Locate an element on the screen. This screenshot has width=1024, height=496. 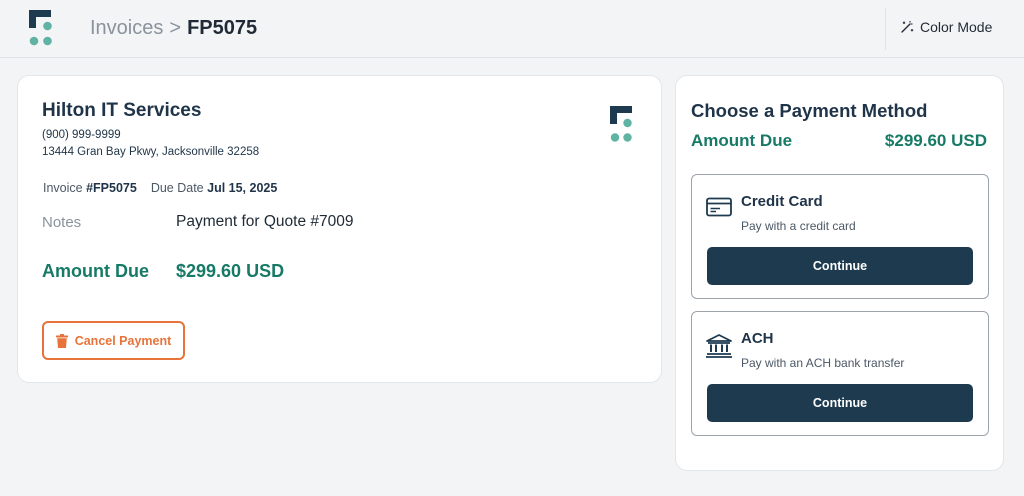
due-date-value: Jul 15, 2025 is located at coordinates (242, 188).